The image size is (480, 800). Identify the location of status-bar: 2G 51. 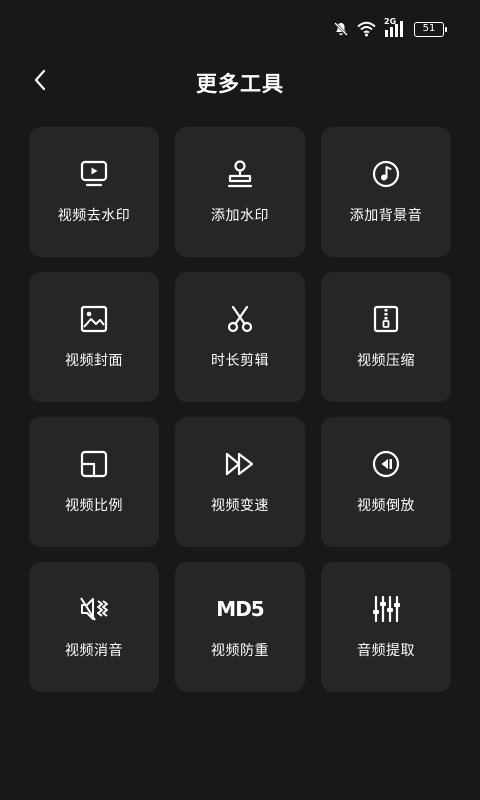
(240, 30).